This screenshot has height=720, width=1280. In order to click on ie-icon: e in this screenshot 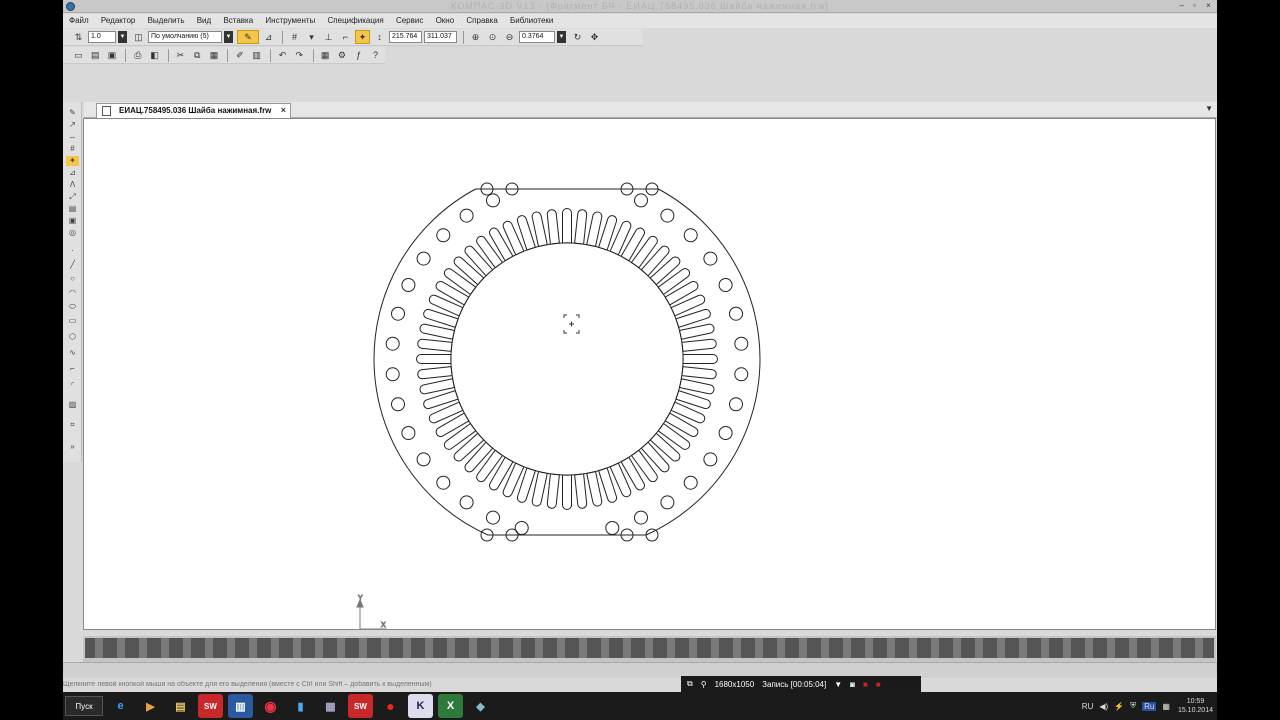, I will do `click(120, 706)`.